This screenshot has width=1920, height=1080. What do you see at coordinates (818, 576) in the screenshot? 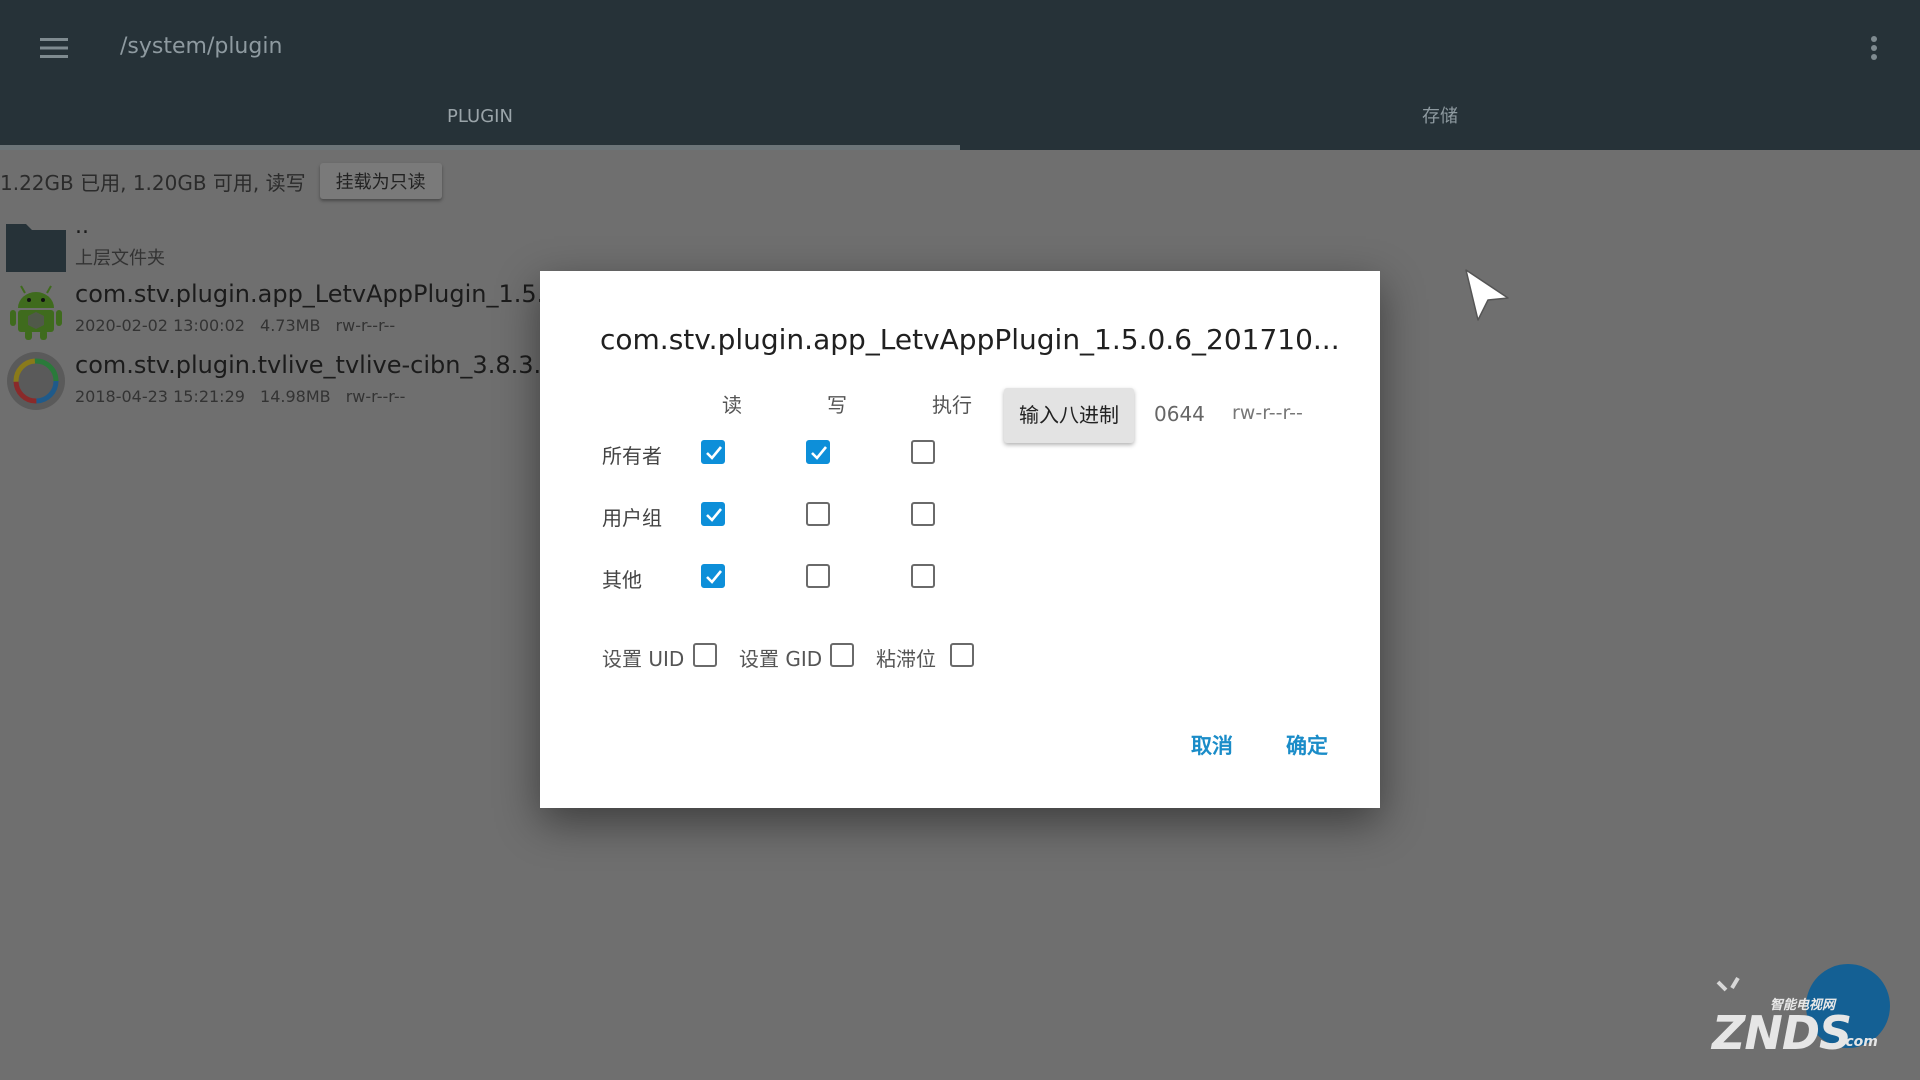
I see `others-write-checkbox` at bounding box center [818, 576].